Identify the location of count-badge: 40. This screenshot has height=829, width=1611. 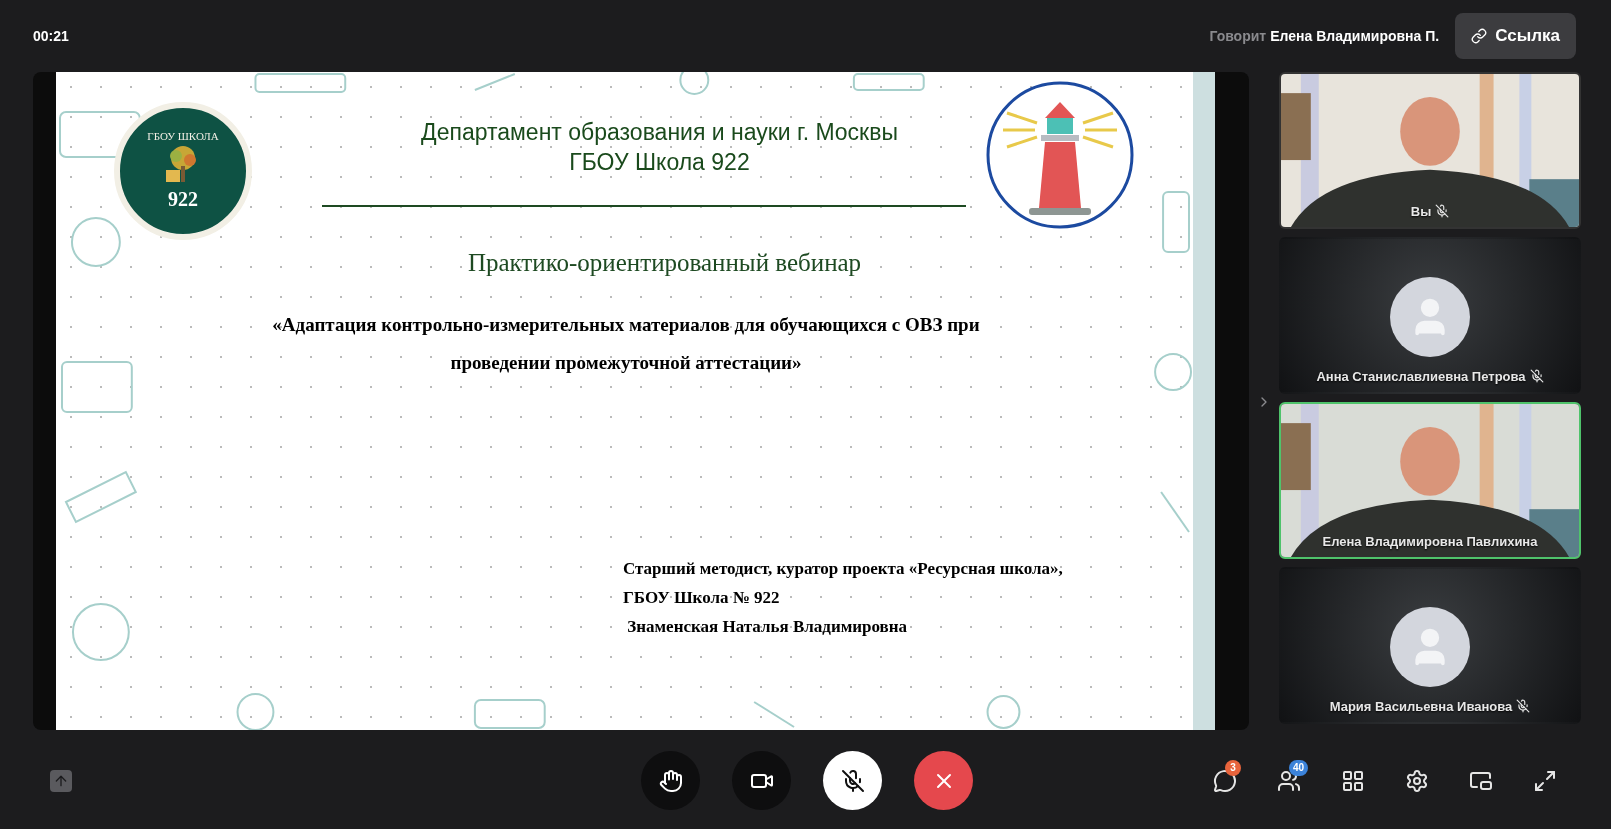
(1299, 767).